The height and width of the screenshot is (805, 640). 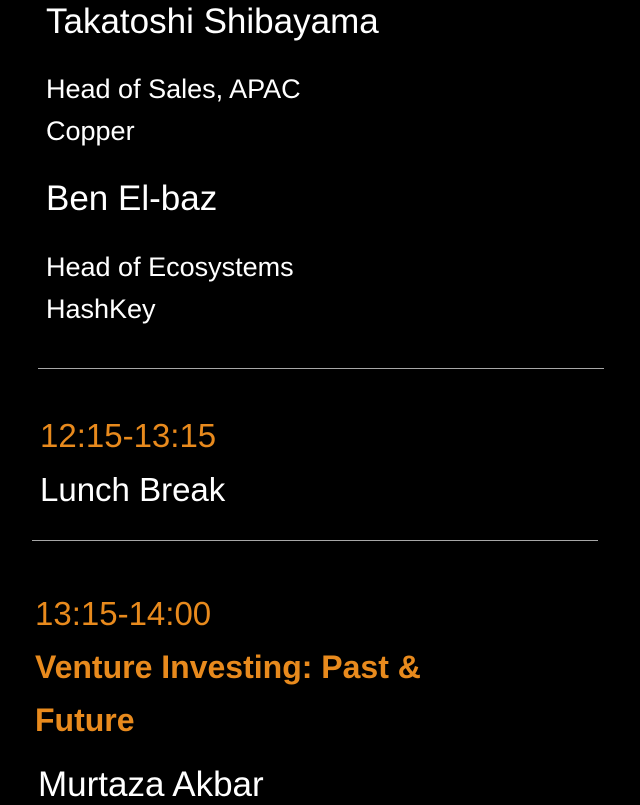 I want to click on session-title: Venture Investing: Past & Future, so click(x=265, y=694).